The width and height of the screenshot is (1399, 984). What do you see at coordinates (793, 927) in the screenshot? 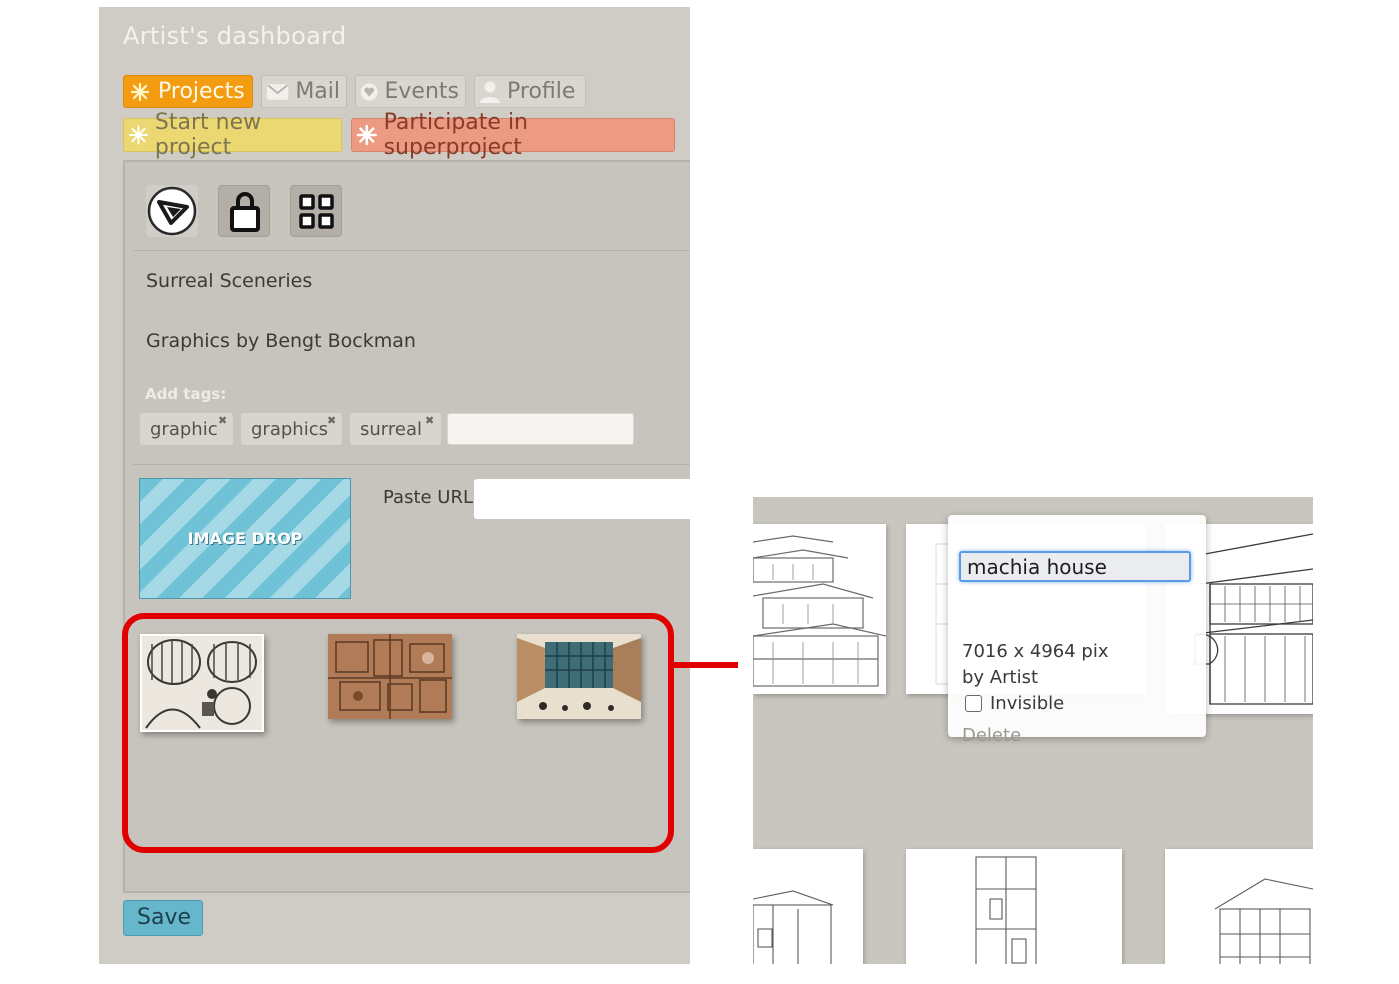
I see `house-sketch-image` at bounding box center [793, 927].